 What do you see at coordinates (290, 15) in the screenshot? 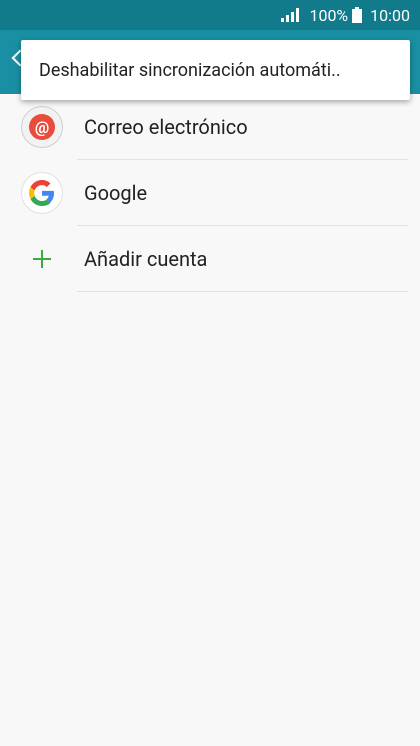
I see `signal-icon` at bounding box center [290, 15].